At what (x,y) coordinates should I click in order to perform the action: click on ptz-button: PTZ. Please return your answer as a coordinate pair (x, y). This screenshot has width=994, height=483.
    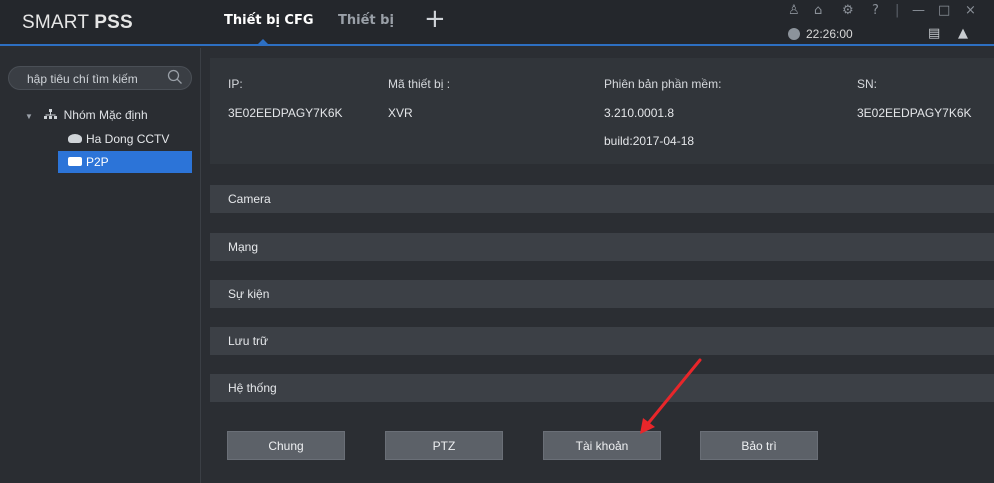
    Looking at the image, I should click on (444, 445).